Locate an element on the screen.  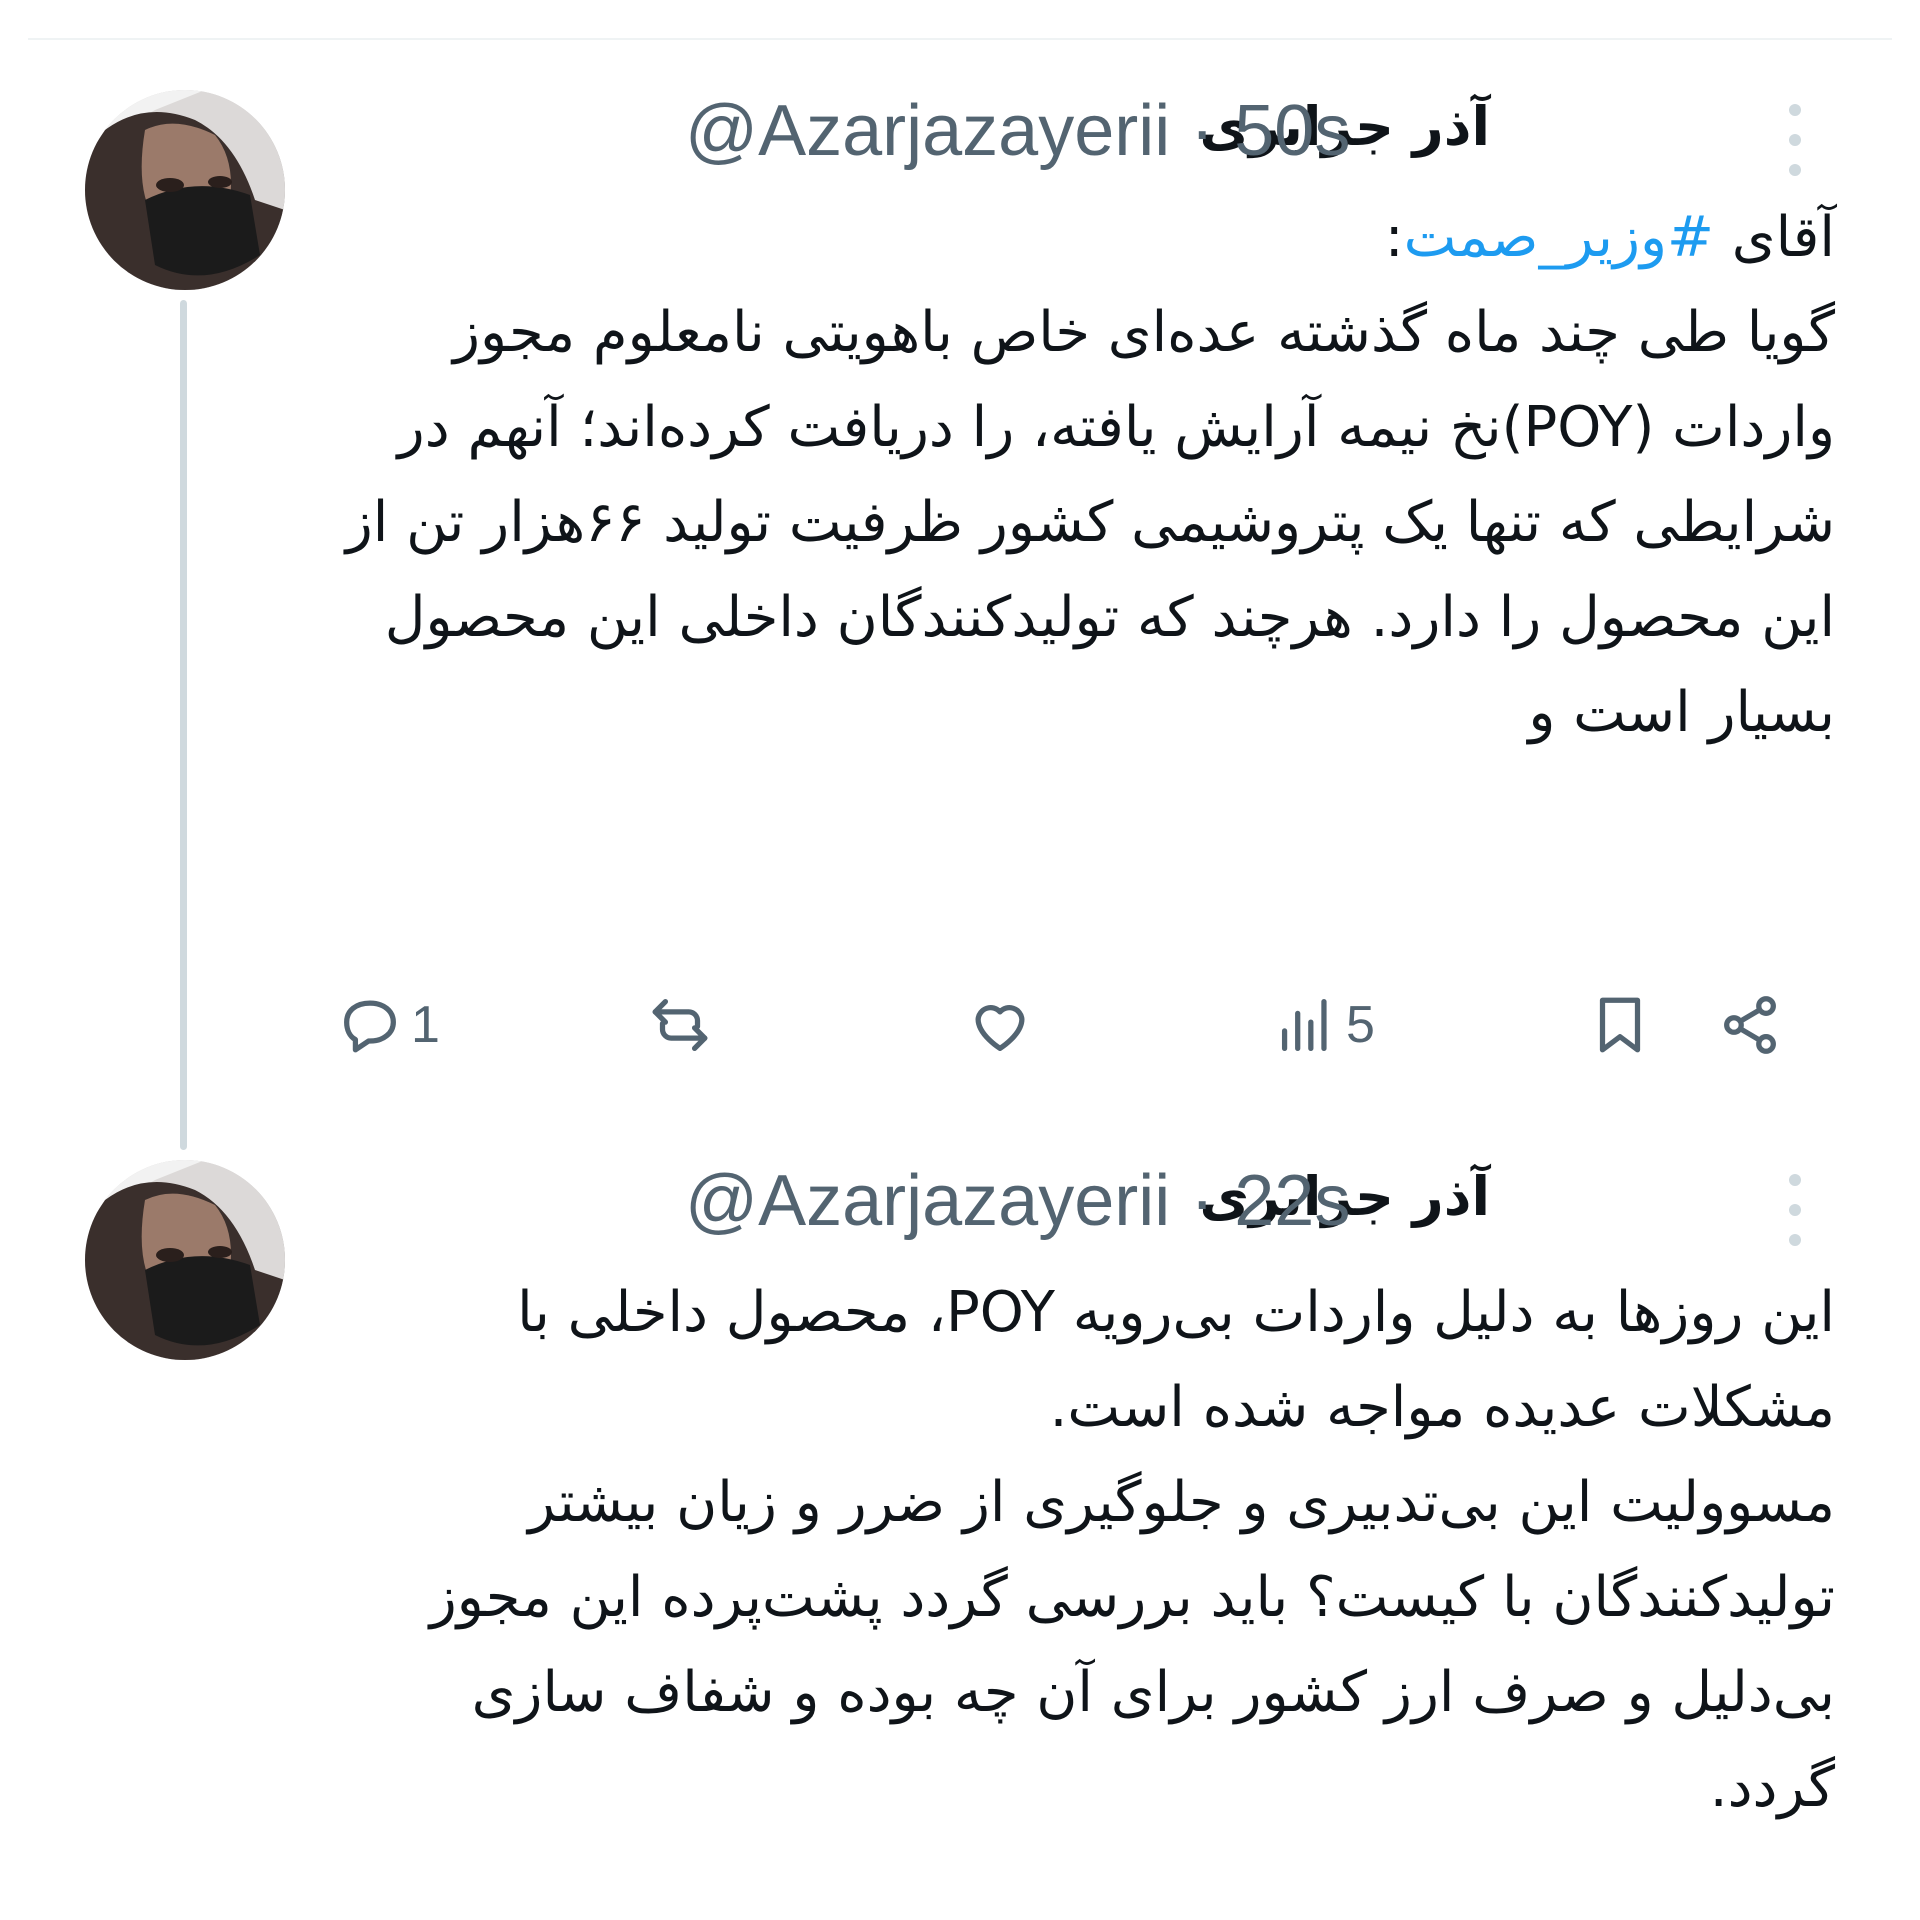
tweet-header: آذر جزایری @Azarjazayerii · 22s is located at coordinates (1080, 1205).